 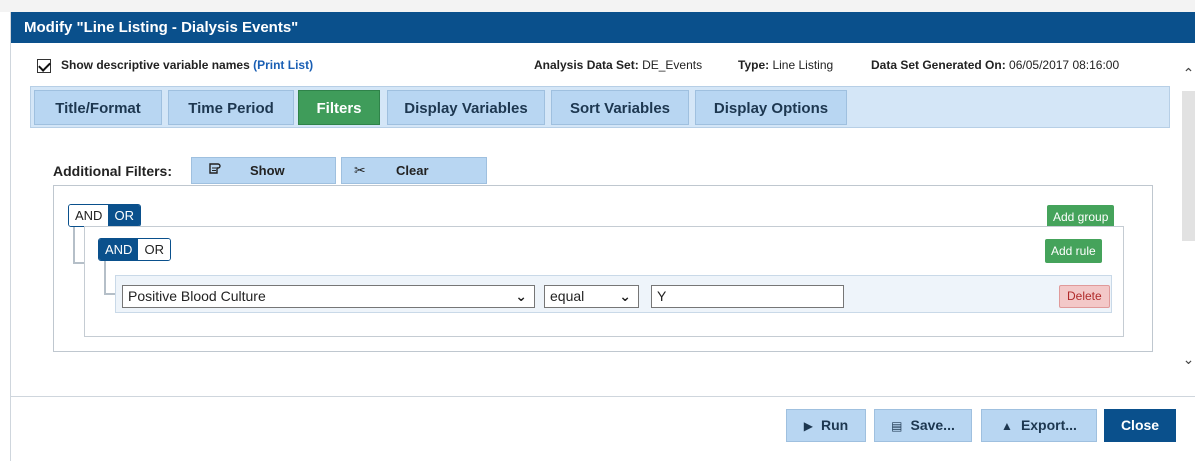 I want to click on analysis-dataset: Analysis Data Set: DE_Events, so click(x=618, y=65).